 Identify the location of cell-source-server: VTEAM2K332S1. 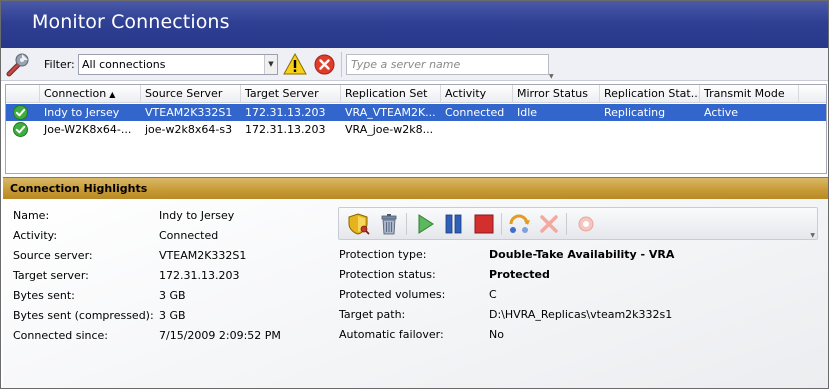
(189, 112).